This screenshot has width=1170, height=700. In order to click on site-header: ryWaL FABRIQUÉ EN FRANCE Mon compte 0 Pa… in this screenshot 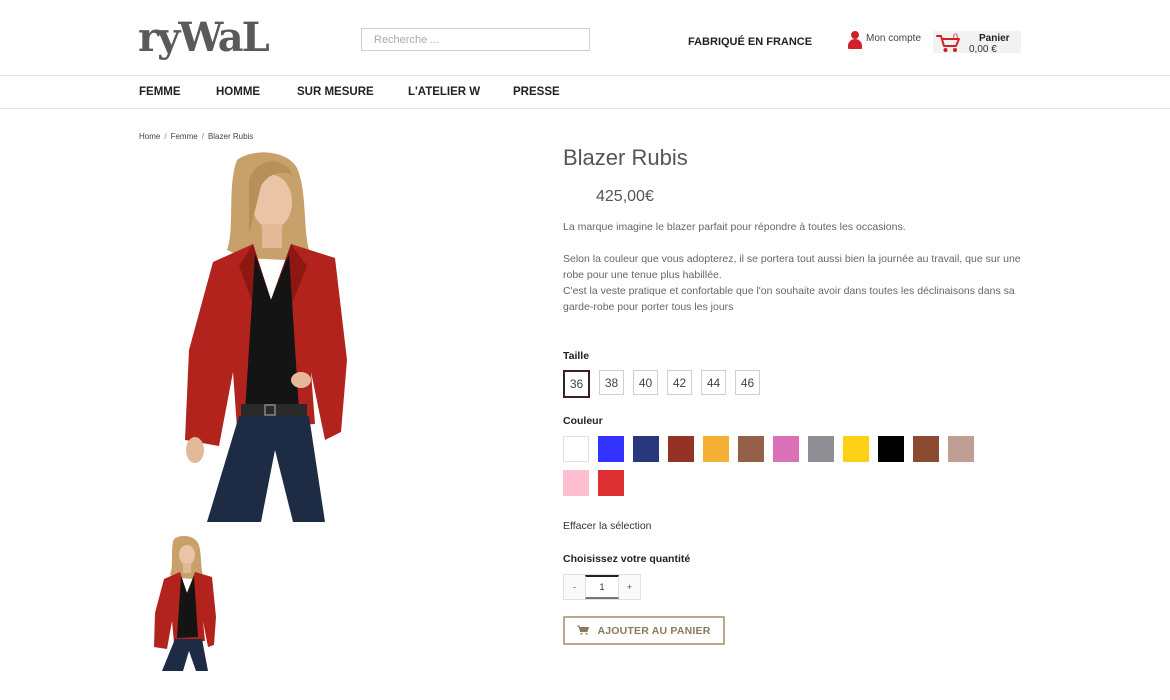, I will do `click(585, 38)`.